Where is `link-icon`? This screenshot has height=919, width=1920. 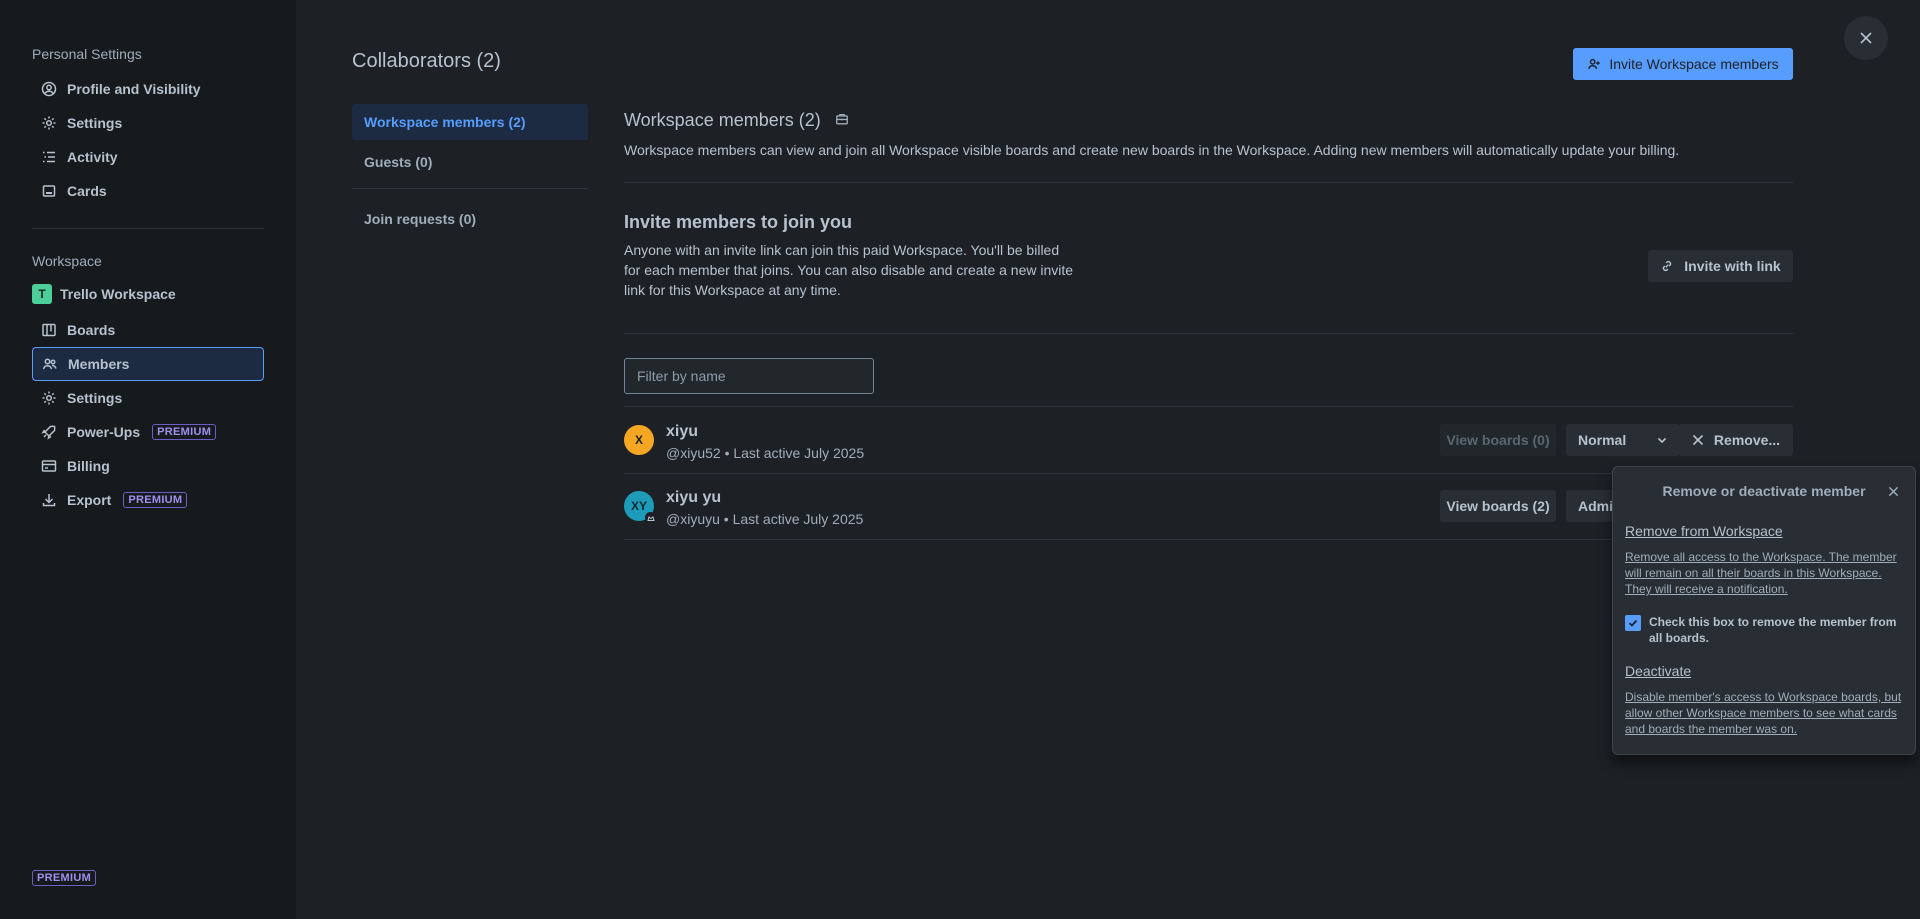
link-icon is located at coordinates (1667, 266).